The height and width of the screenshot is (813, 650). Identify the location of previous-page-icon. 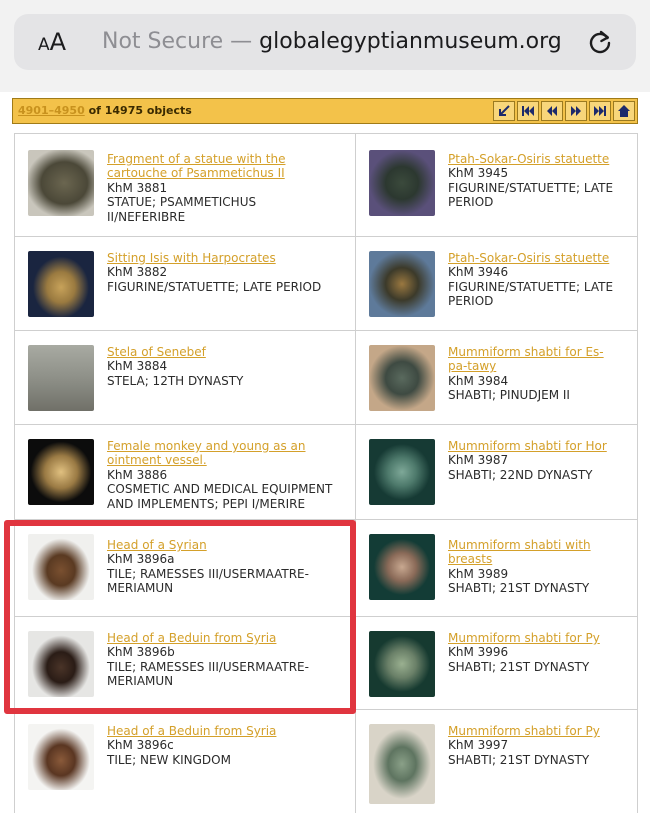
(552, 111).